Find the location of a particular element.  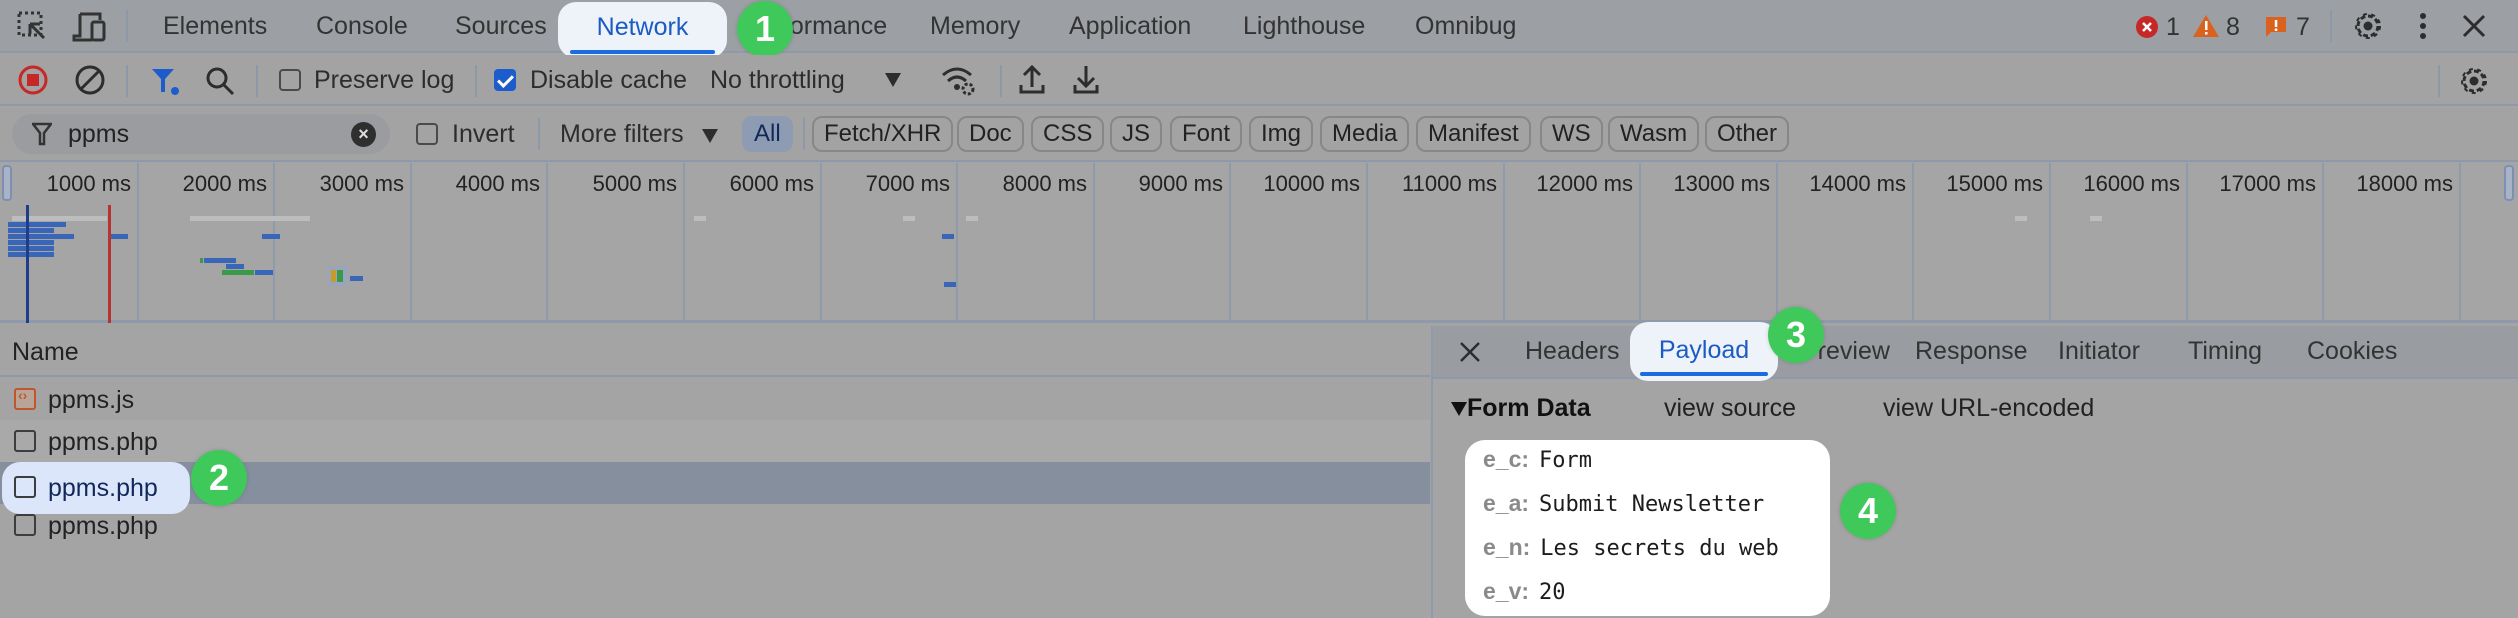

throttling-select: No throttling is located at coordinates (777, 80).